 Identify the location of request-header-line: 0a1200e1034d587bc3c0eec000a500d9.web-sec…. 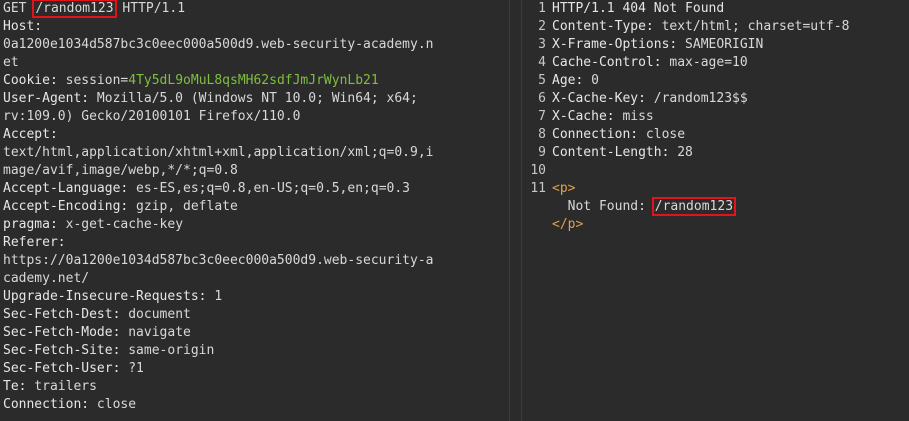
(254, 45).